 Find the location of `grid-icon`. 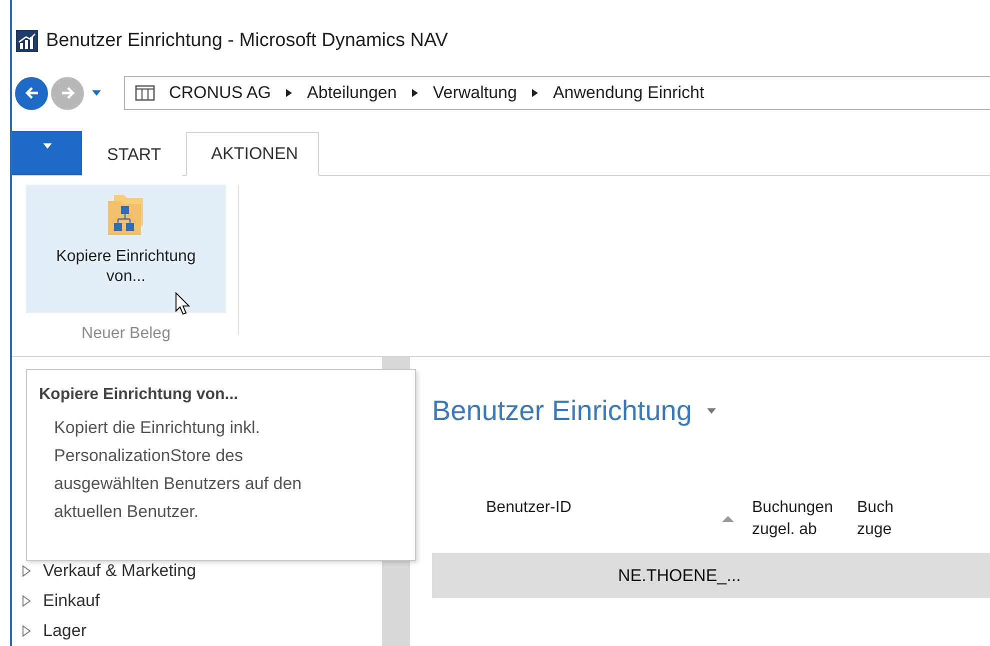

grid-icon is located at coordinates (145, 93).